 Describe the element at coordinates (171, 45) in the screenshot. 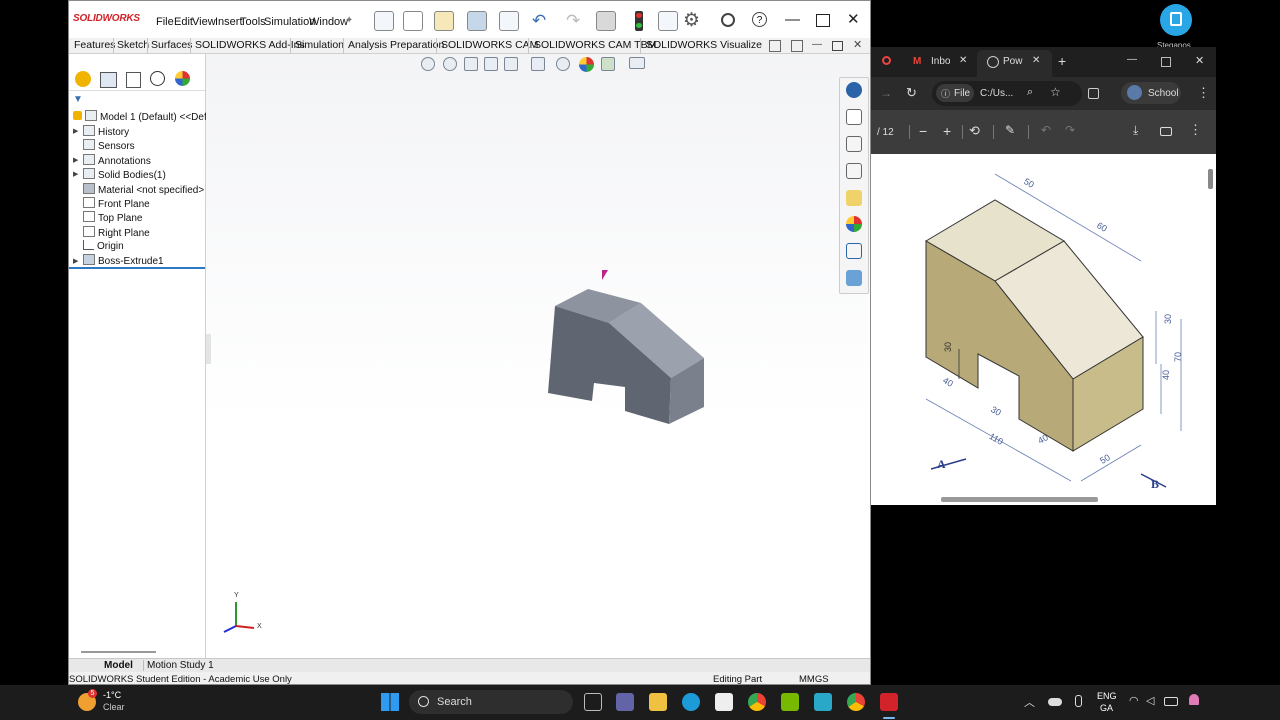

I see `tab-surfaces: Surfaces` at that location.